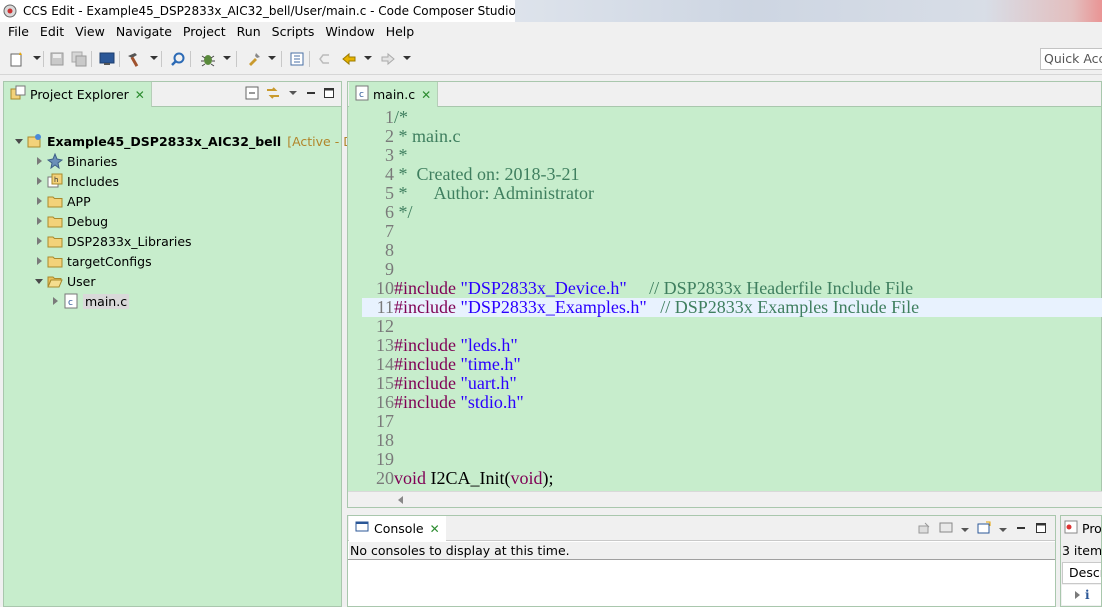  I want to click on flash-dropdown-icon, so click(272, 58).